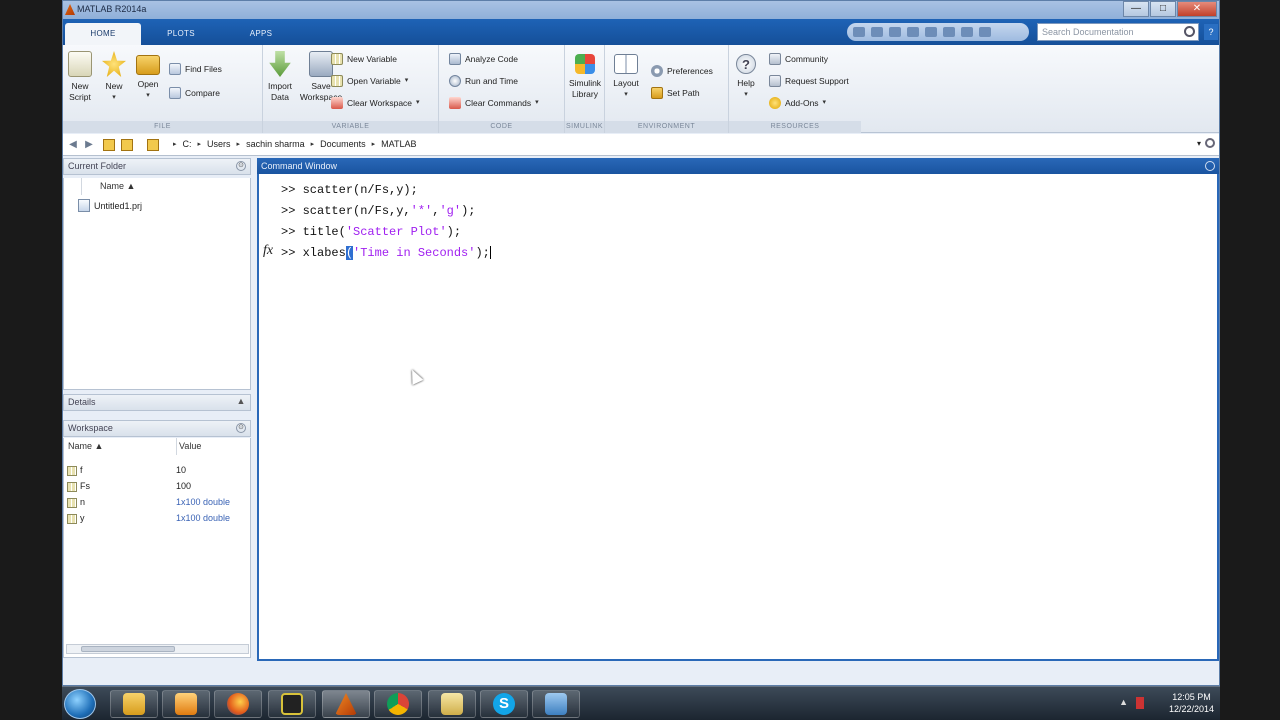  What do you see at coordinates (89, 145) in the screenshot?
I see `forward-arrow-icon: ▶` at bounding box center [89, 145].